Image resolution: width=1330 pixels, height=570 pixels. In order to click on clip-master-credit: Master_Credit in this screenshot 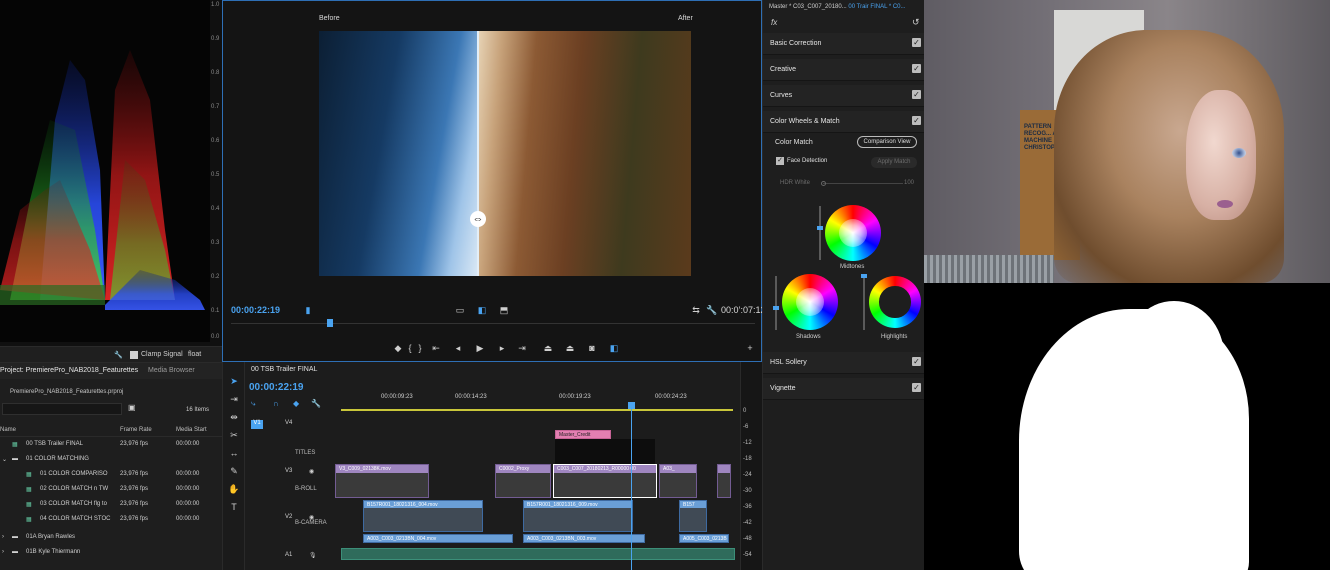, I will do `click(583, 434)`.